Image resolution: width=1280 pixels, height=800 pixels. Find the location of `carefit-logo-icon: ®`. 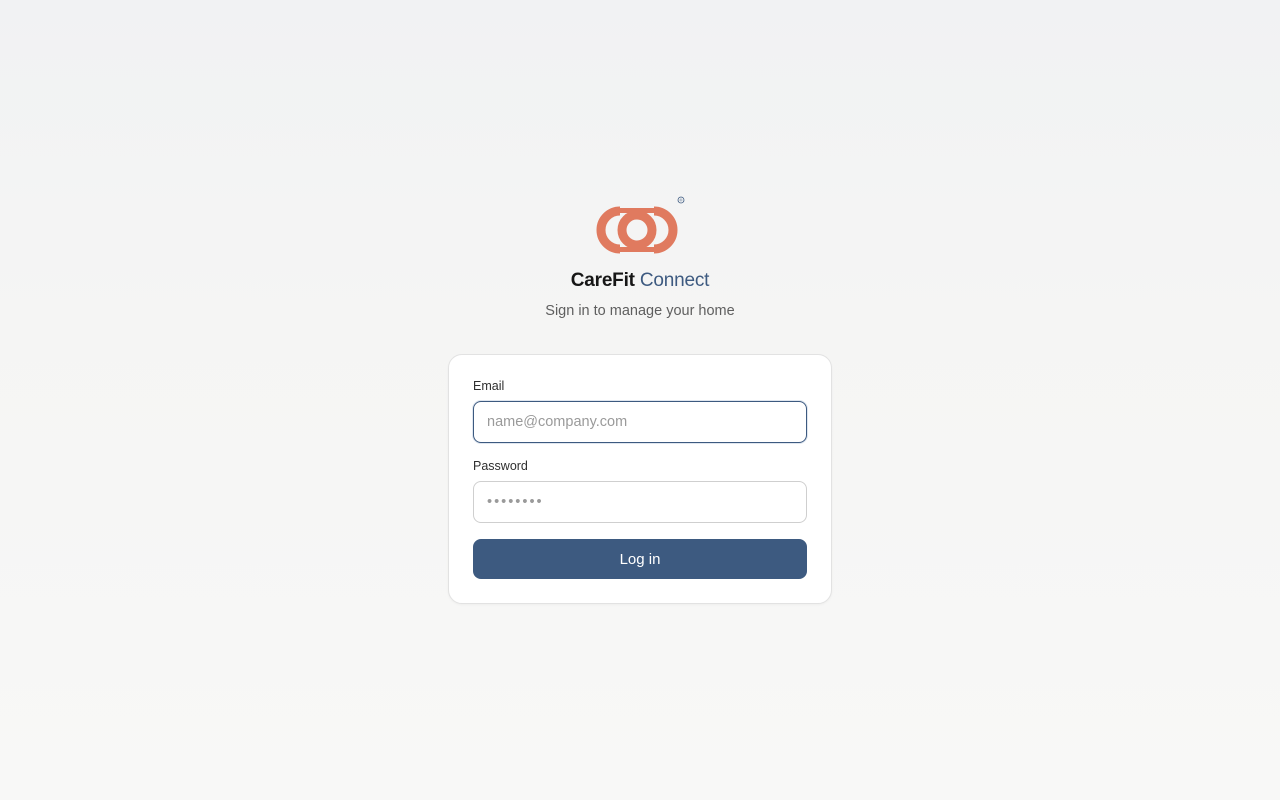

carefit-logo-icon: ® is located at coordinates (640, 225).